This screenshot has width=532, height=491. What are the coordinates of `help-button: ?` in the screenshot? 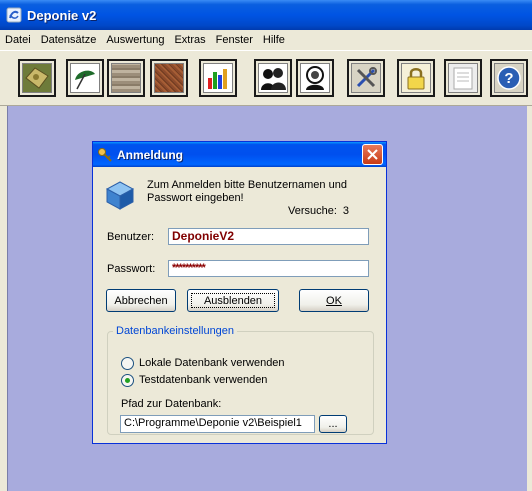 It's located at (509, 78).